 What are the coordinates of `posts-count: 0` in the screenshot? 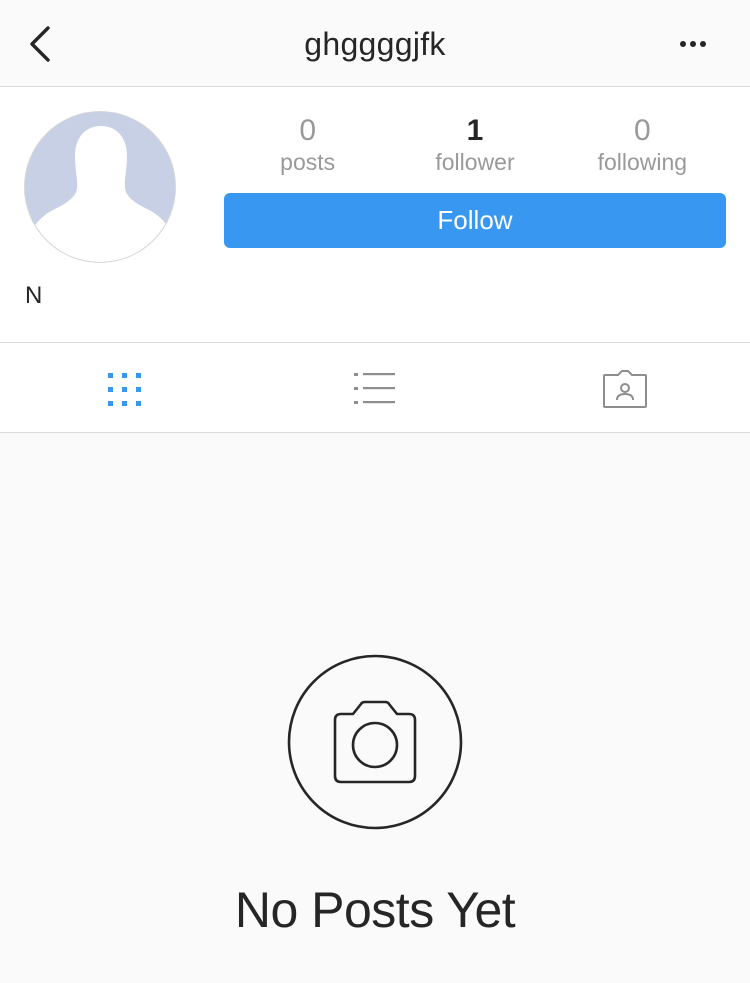 It's located at (307, 130).